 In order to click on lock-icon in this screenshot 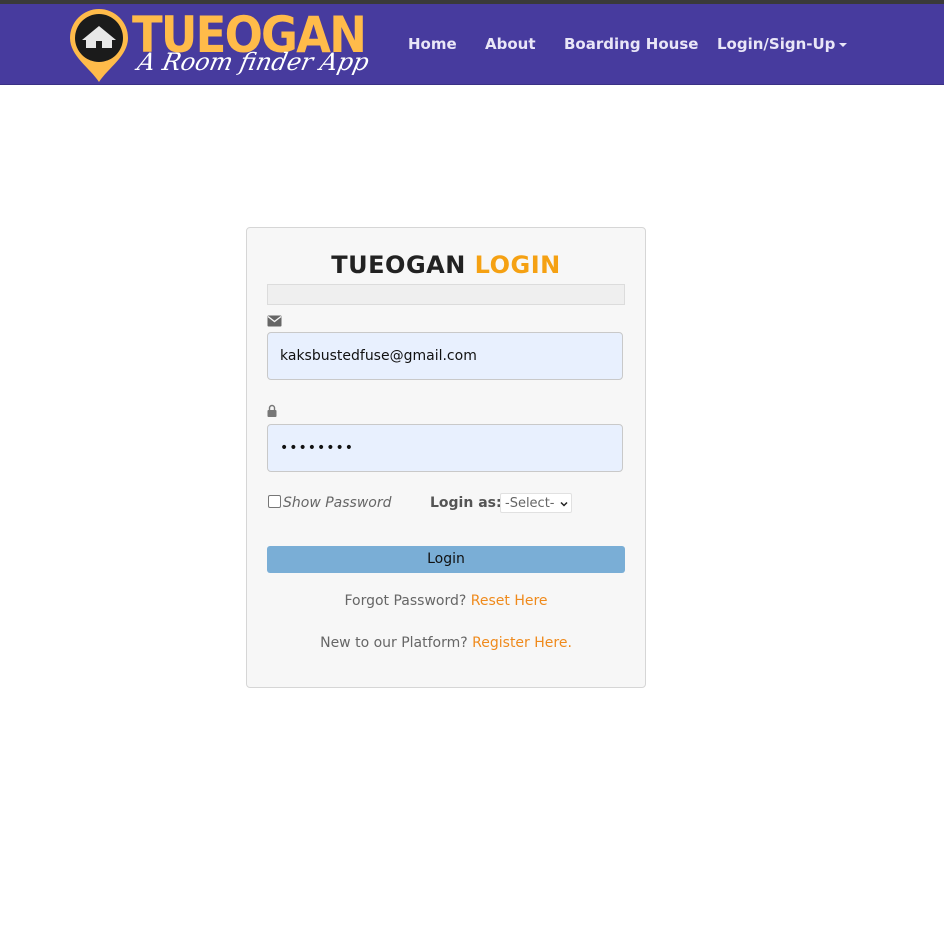, I will do `click(272, 410)`.